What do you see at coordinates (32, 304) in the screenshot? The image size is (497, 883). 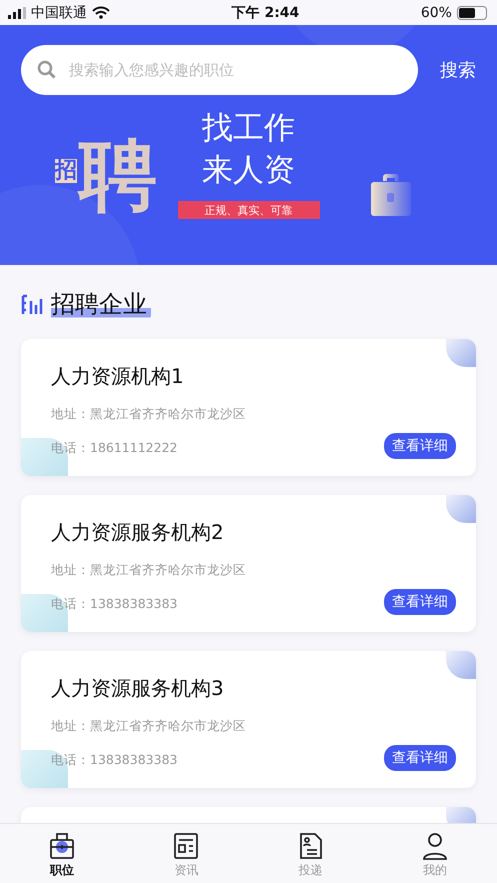 I see `chart-icon` at bounding box center [32, 304].